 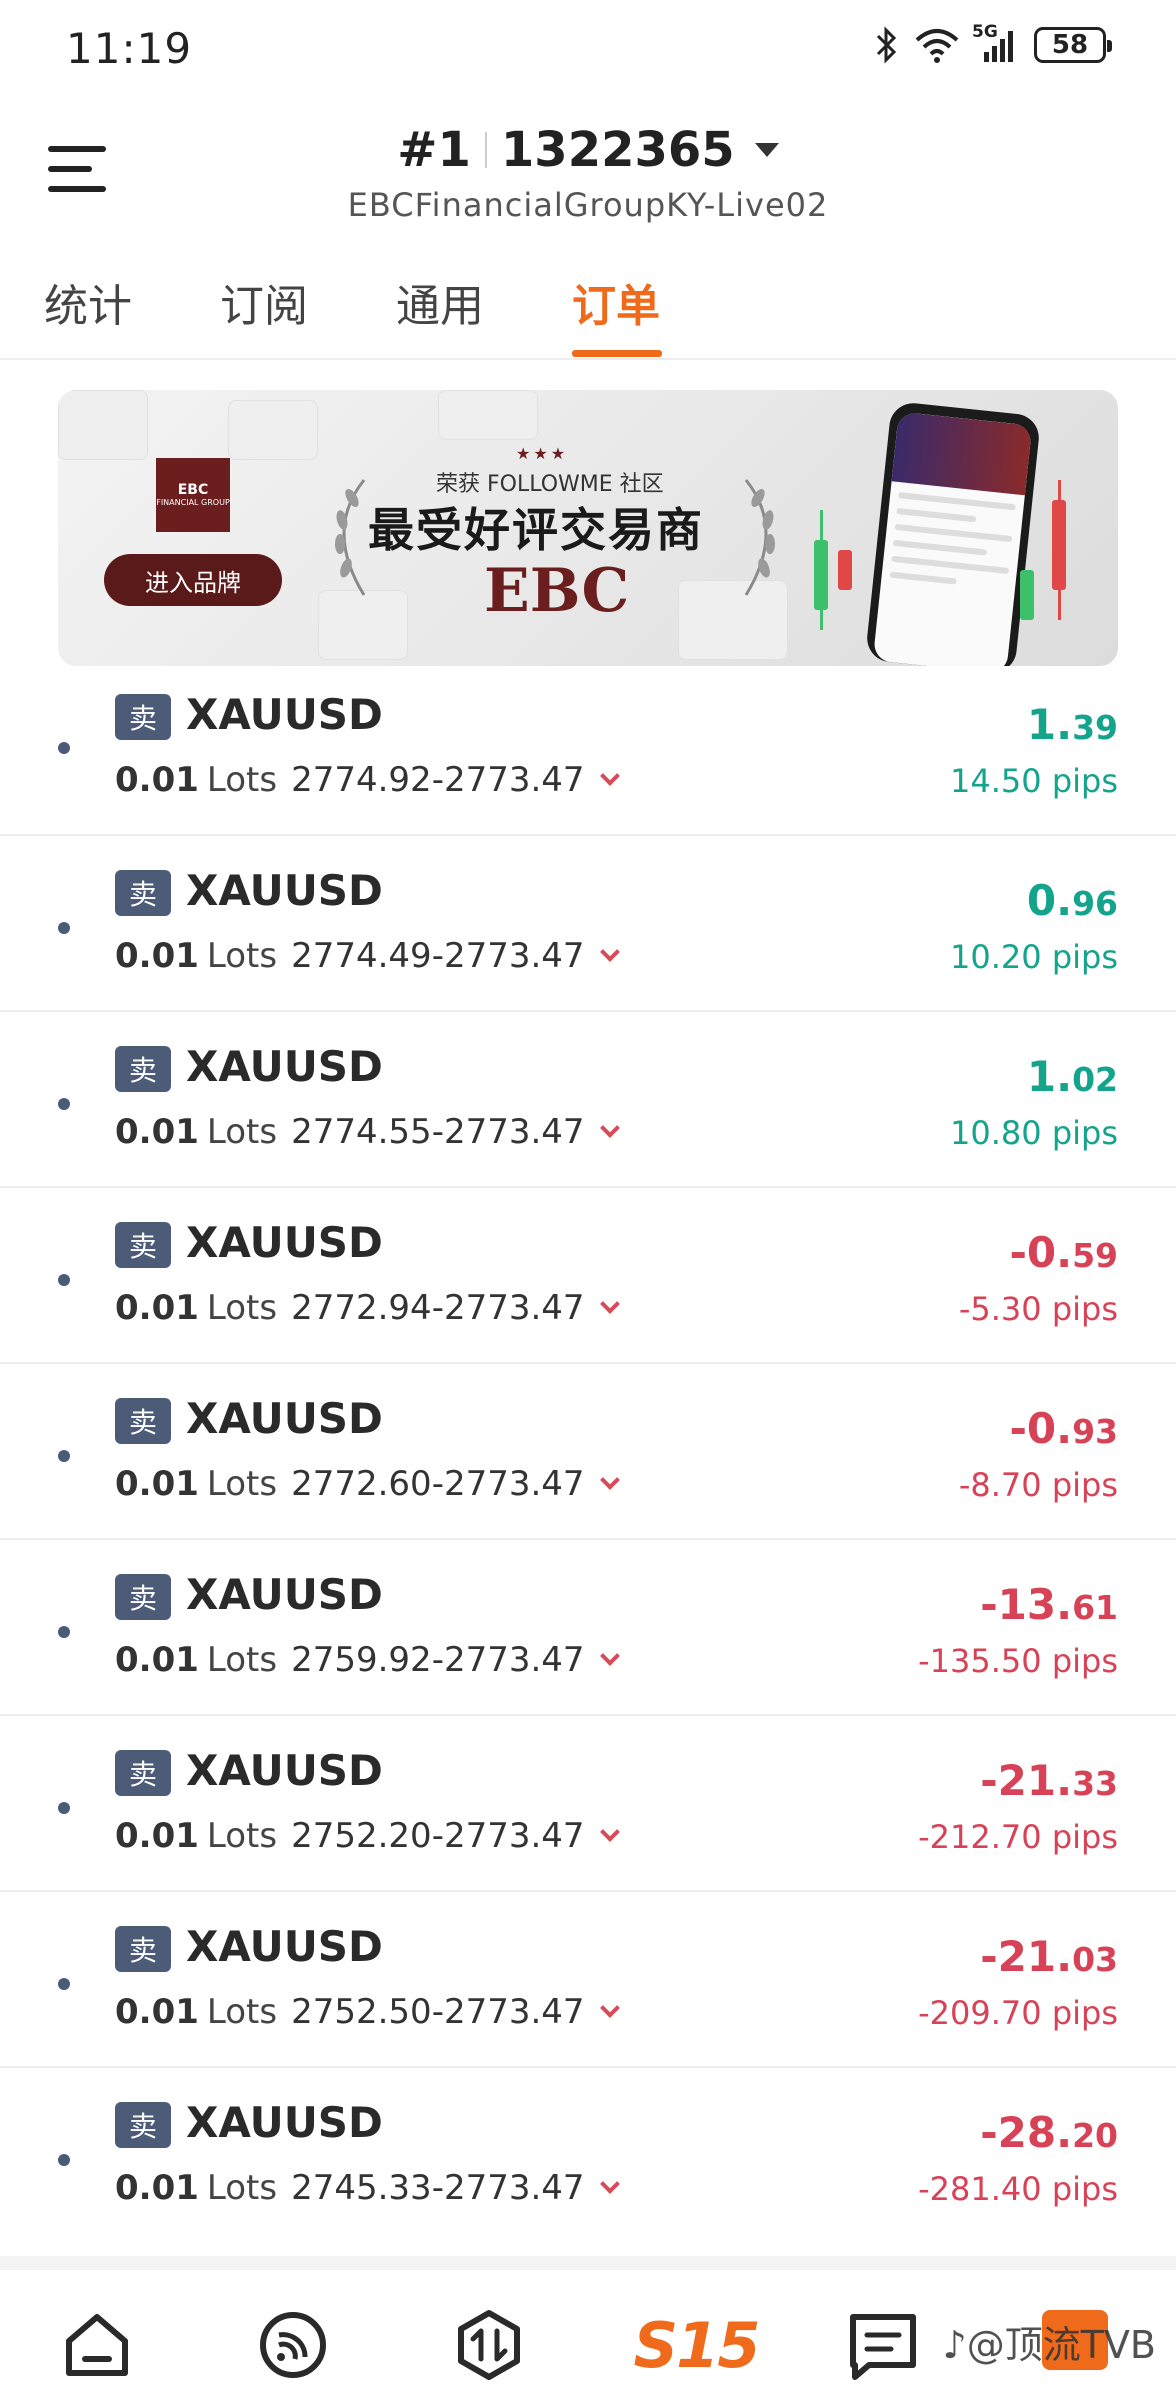 I want to click on order-details: 0.01 Lots 2772.60-2773.47, so click(x=367, y=1484).